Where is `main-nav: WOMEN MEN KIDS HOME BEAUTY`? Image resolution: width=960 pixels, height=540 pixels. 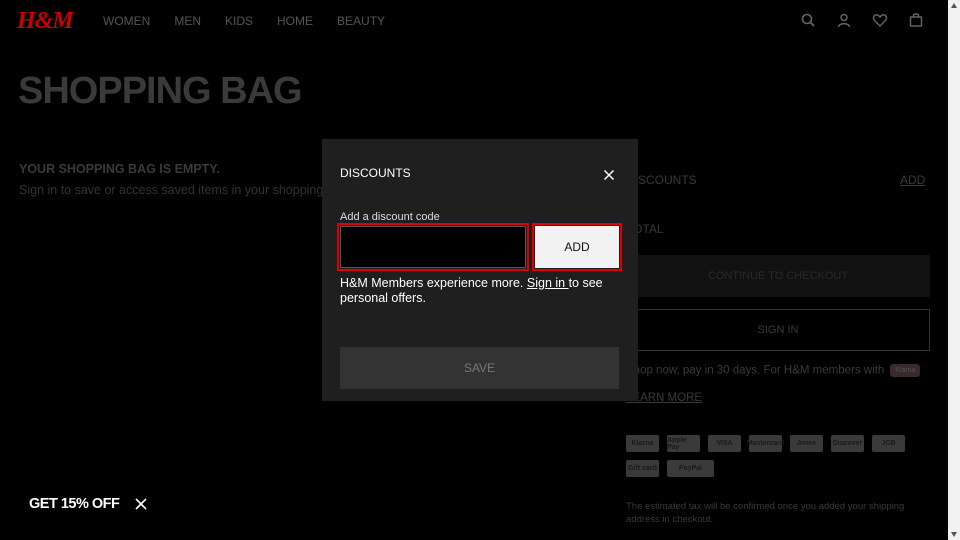 main-nav: WOMEN MEN KIDS HOME BEAUTY is located at coordinates (244, 21).